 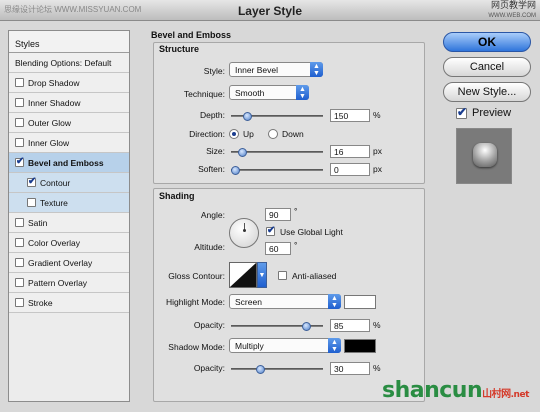 I want to click on style-label: Style:, so click(x=214, y=71).